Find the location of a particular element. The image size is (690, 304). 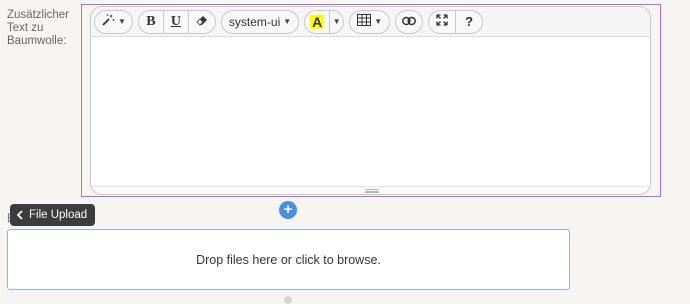

fullscreen-button is located at coordinates (442, 21).